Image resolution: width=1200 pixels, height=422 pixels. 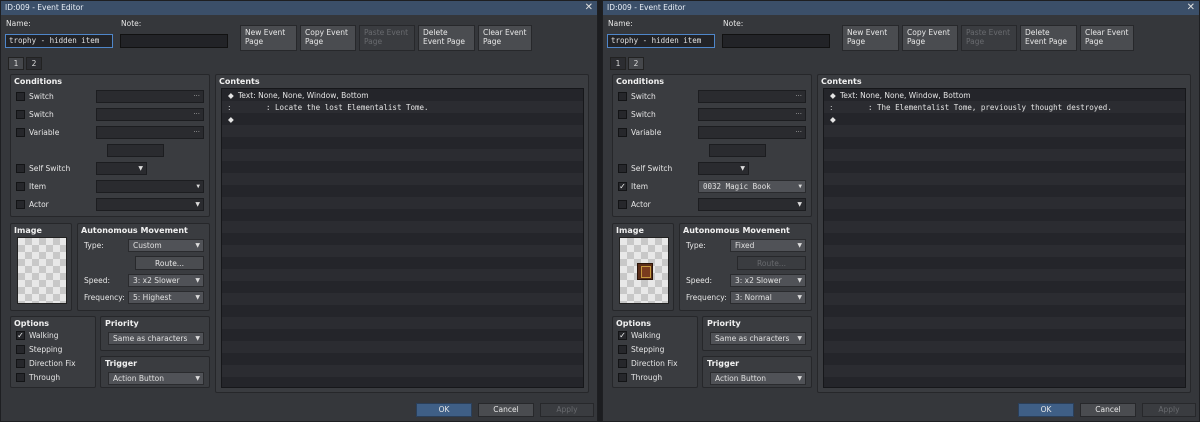 What do you see at coordinates (147, 245) in the screenshot?
I see `movement-type-value: Custom` at bounding box center [147, 245].